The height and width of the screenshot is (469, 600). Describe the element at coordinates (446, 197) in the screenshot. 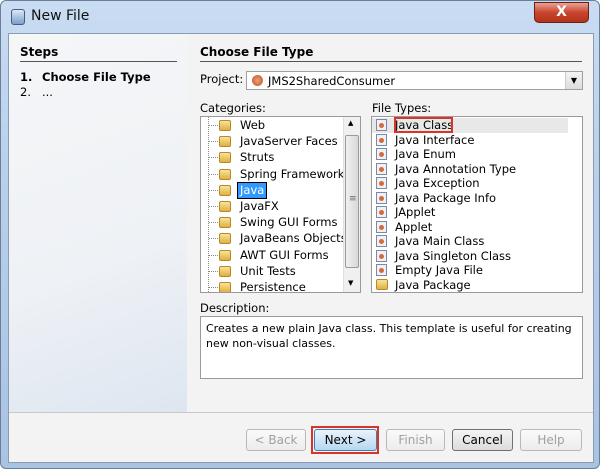

I see `file-type-label: Java Package Info` at that location.